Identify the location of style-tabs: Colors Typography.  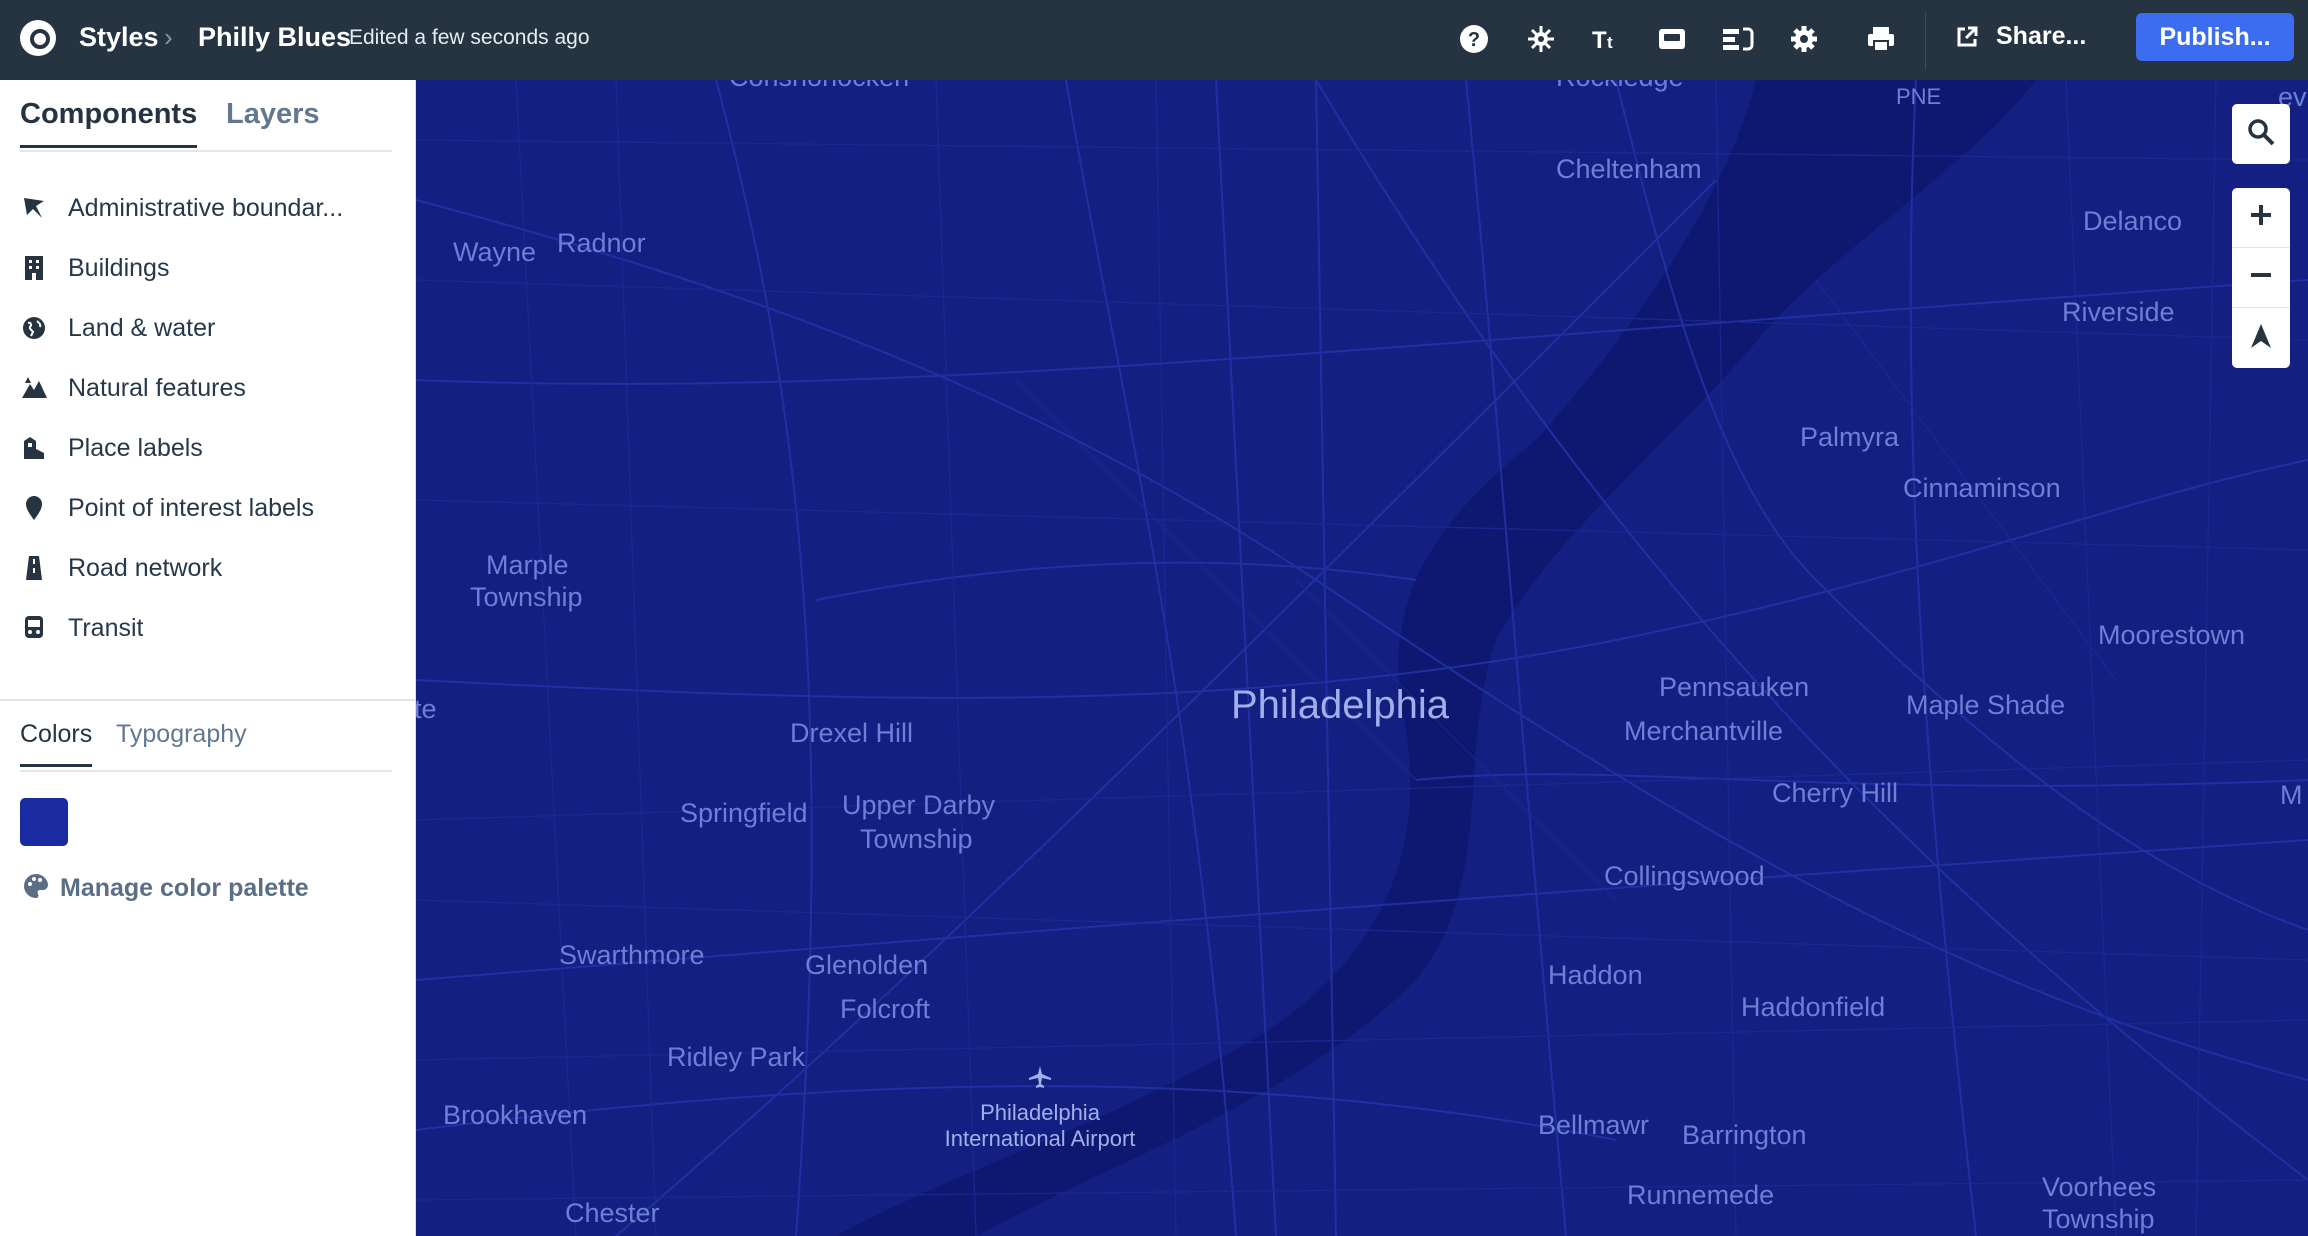
(206, 746).